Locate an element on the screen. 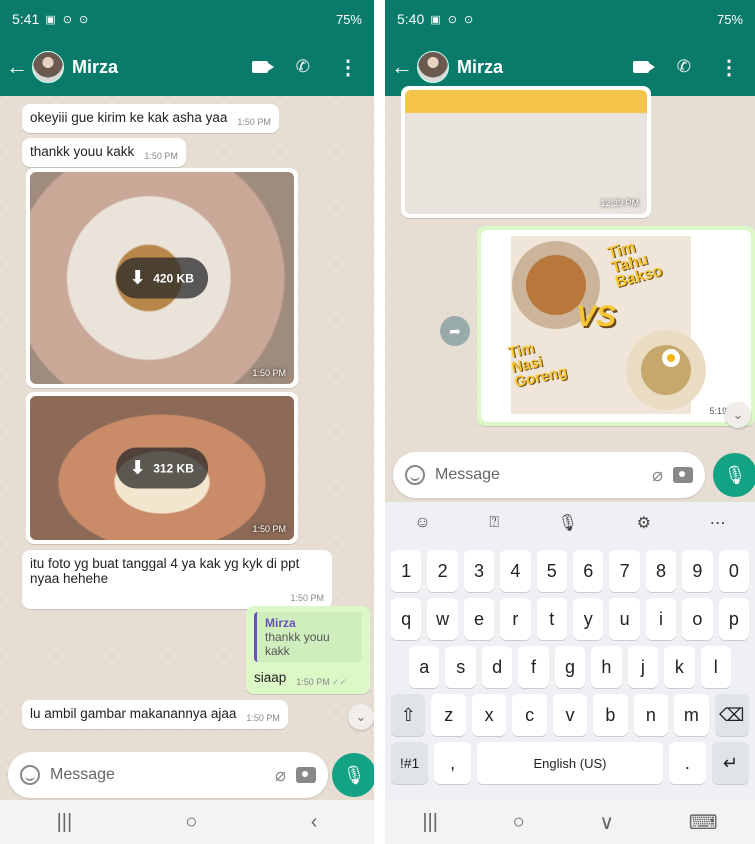  voice-input-icon: 🎙 is located at coordinates (568, 523).